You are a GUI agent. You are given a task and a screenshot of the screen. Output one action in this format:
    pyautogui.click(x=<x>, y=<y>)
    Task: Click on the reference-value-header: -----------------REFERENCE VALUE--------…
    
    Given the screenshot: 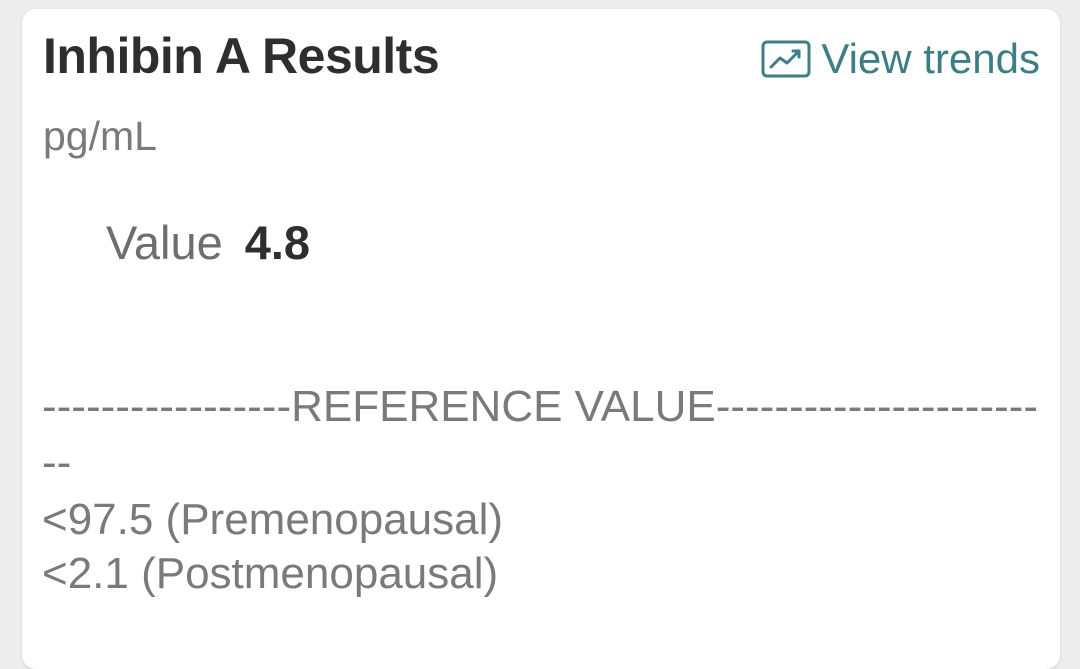 What is the action you would take?
    pyautogui.click(x=540, y=434)
    